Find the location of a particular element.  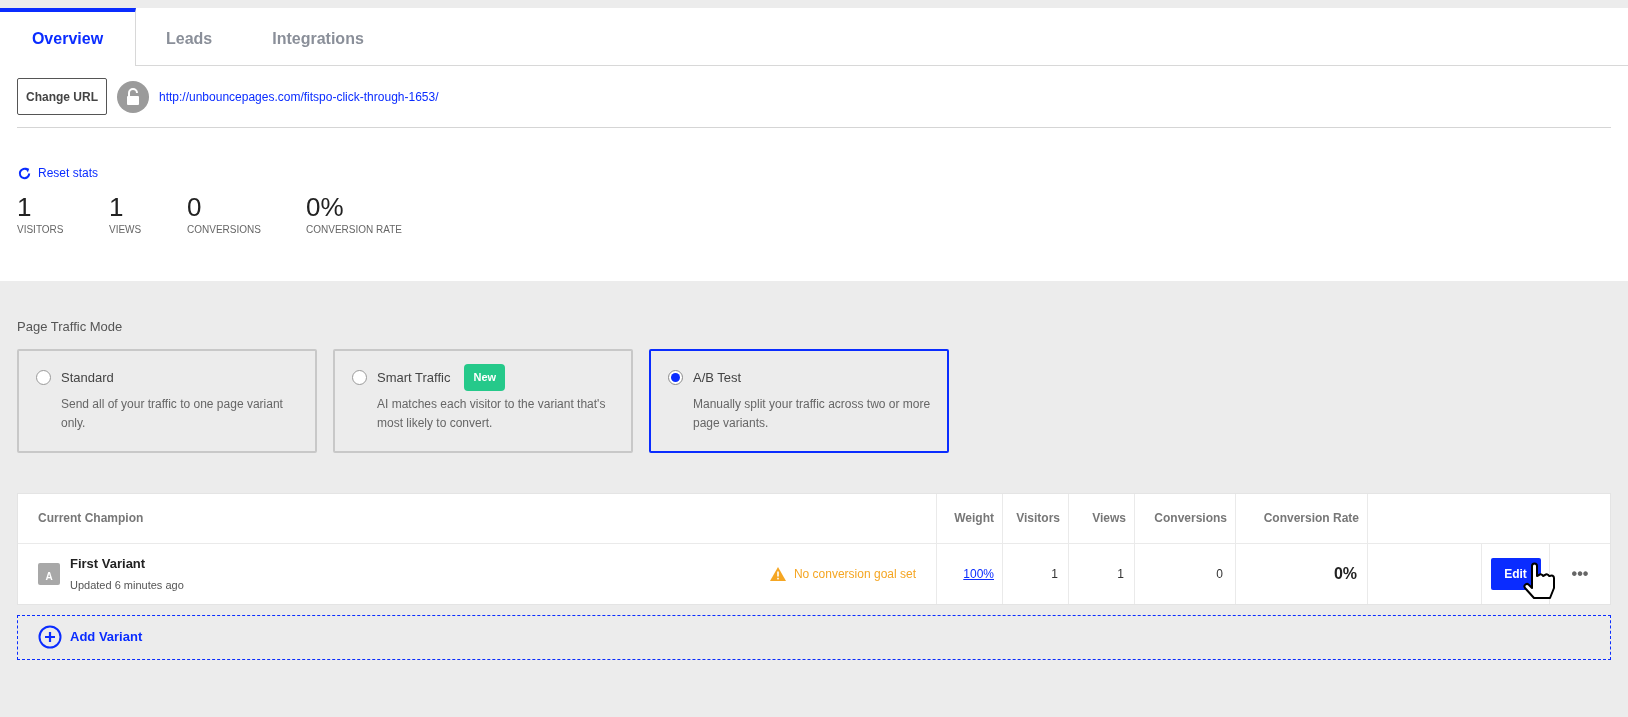

stat-value: 0% is located at coordinates (325, 207).